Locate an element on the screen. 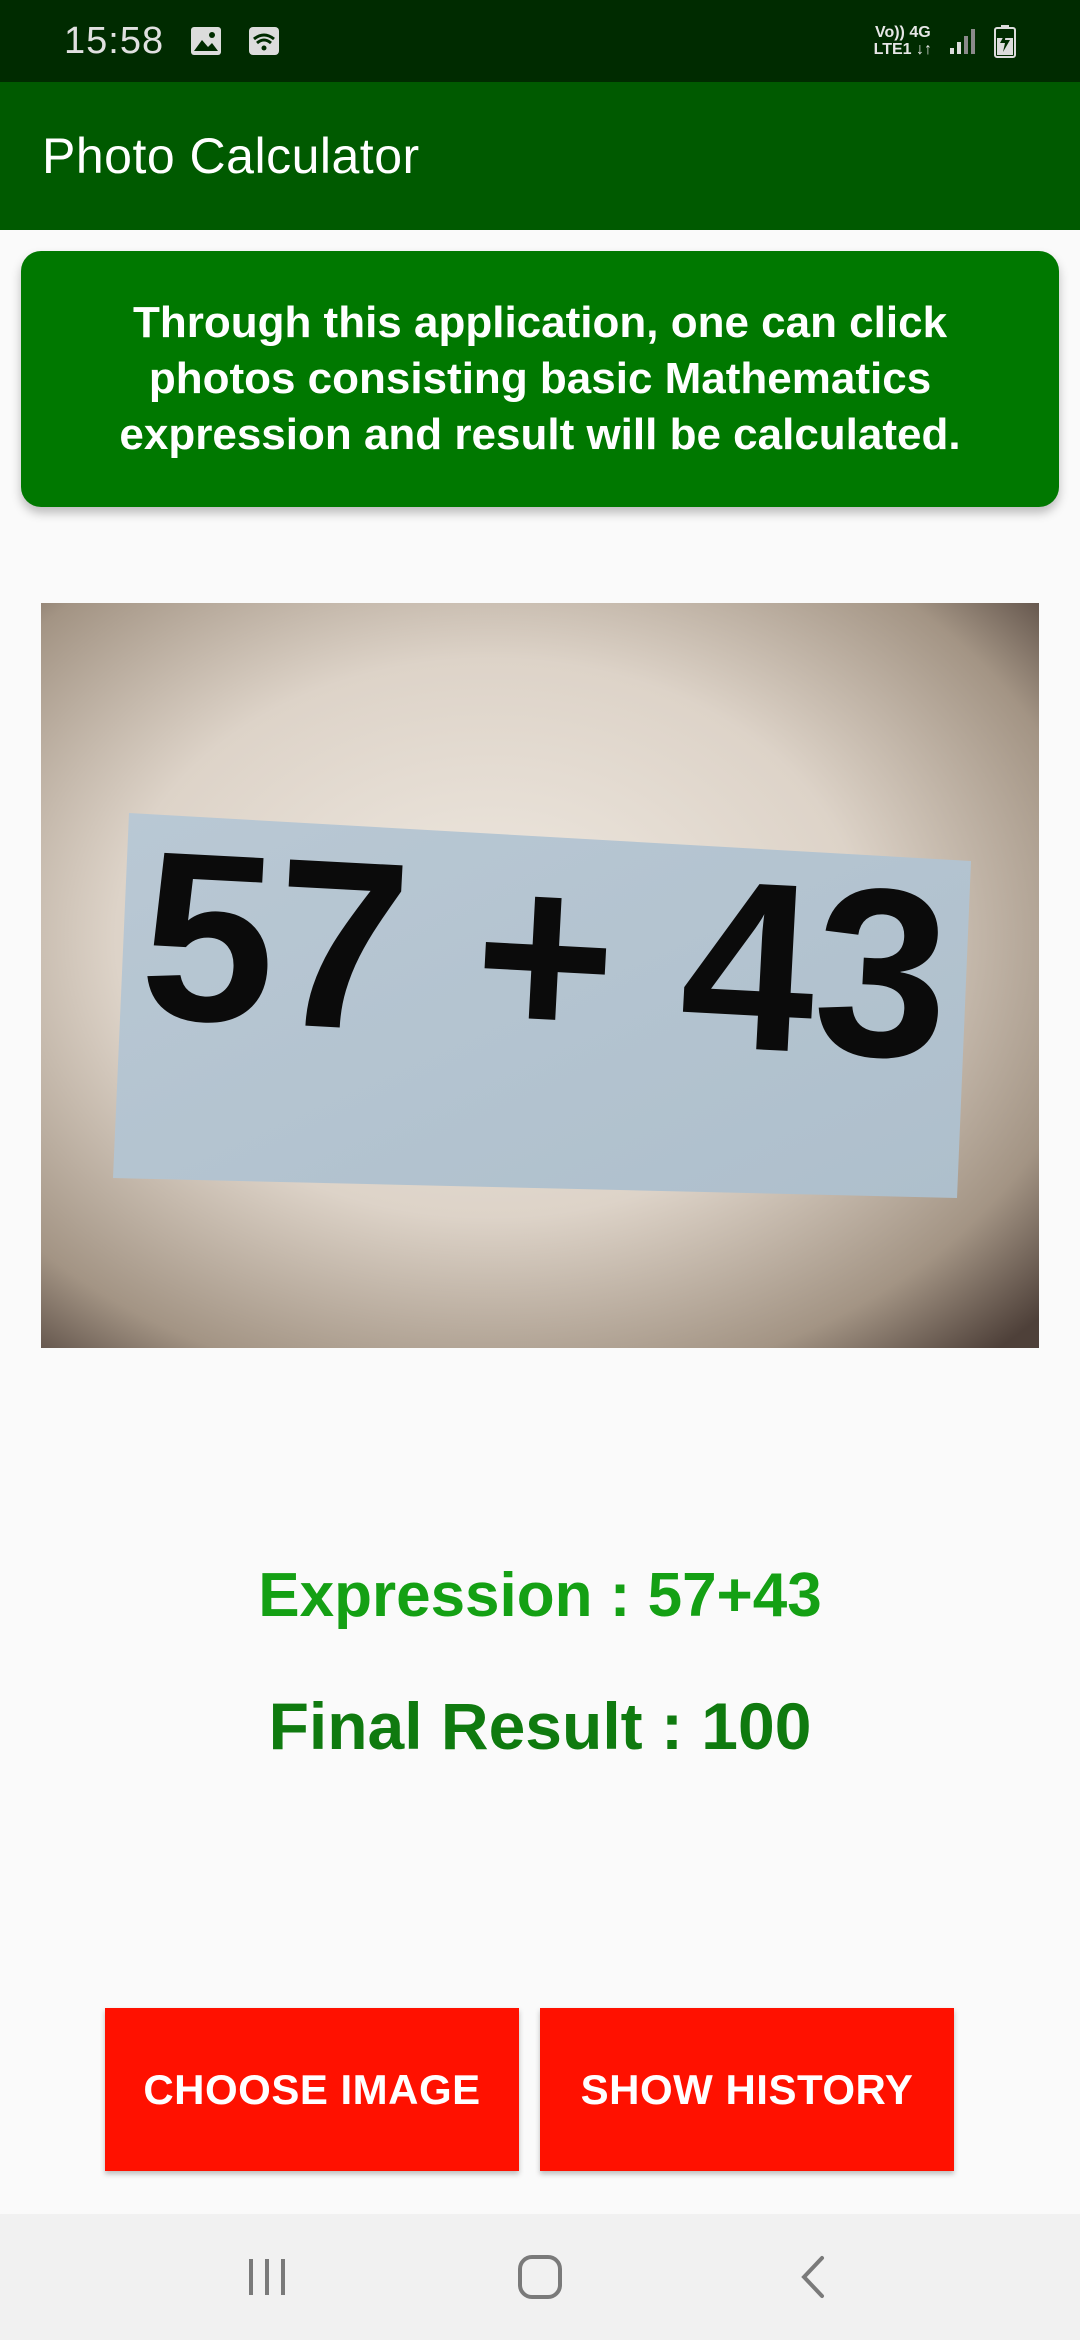  home-icon is located at coordinates (540, 2277).